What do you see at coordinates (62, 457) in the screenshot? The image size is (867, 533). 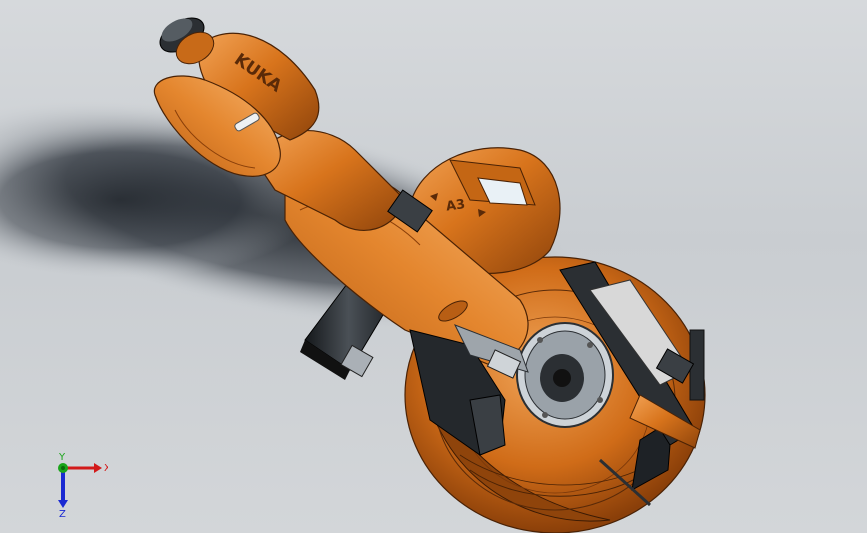 I see `y-axis-label: Y` at bounding box center [62, 457].